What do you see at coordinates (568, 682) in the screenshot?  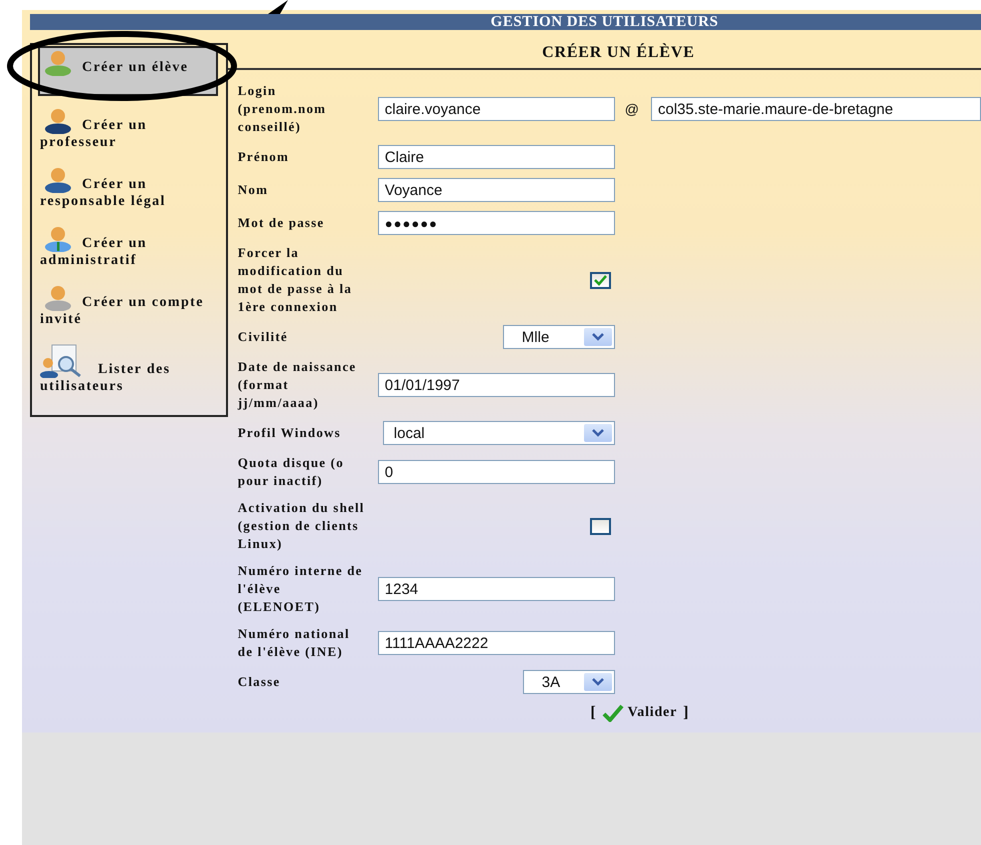 I see `dropdown: 3A` at bounding box center [568, 682].